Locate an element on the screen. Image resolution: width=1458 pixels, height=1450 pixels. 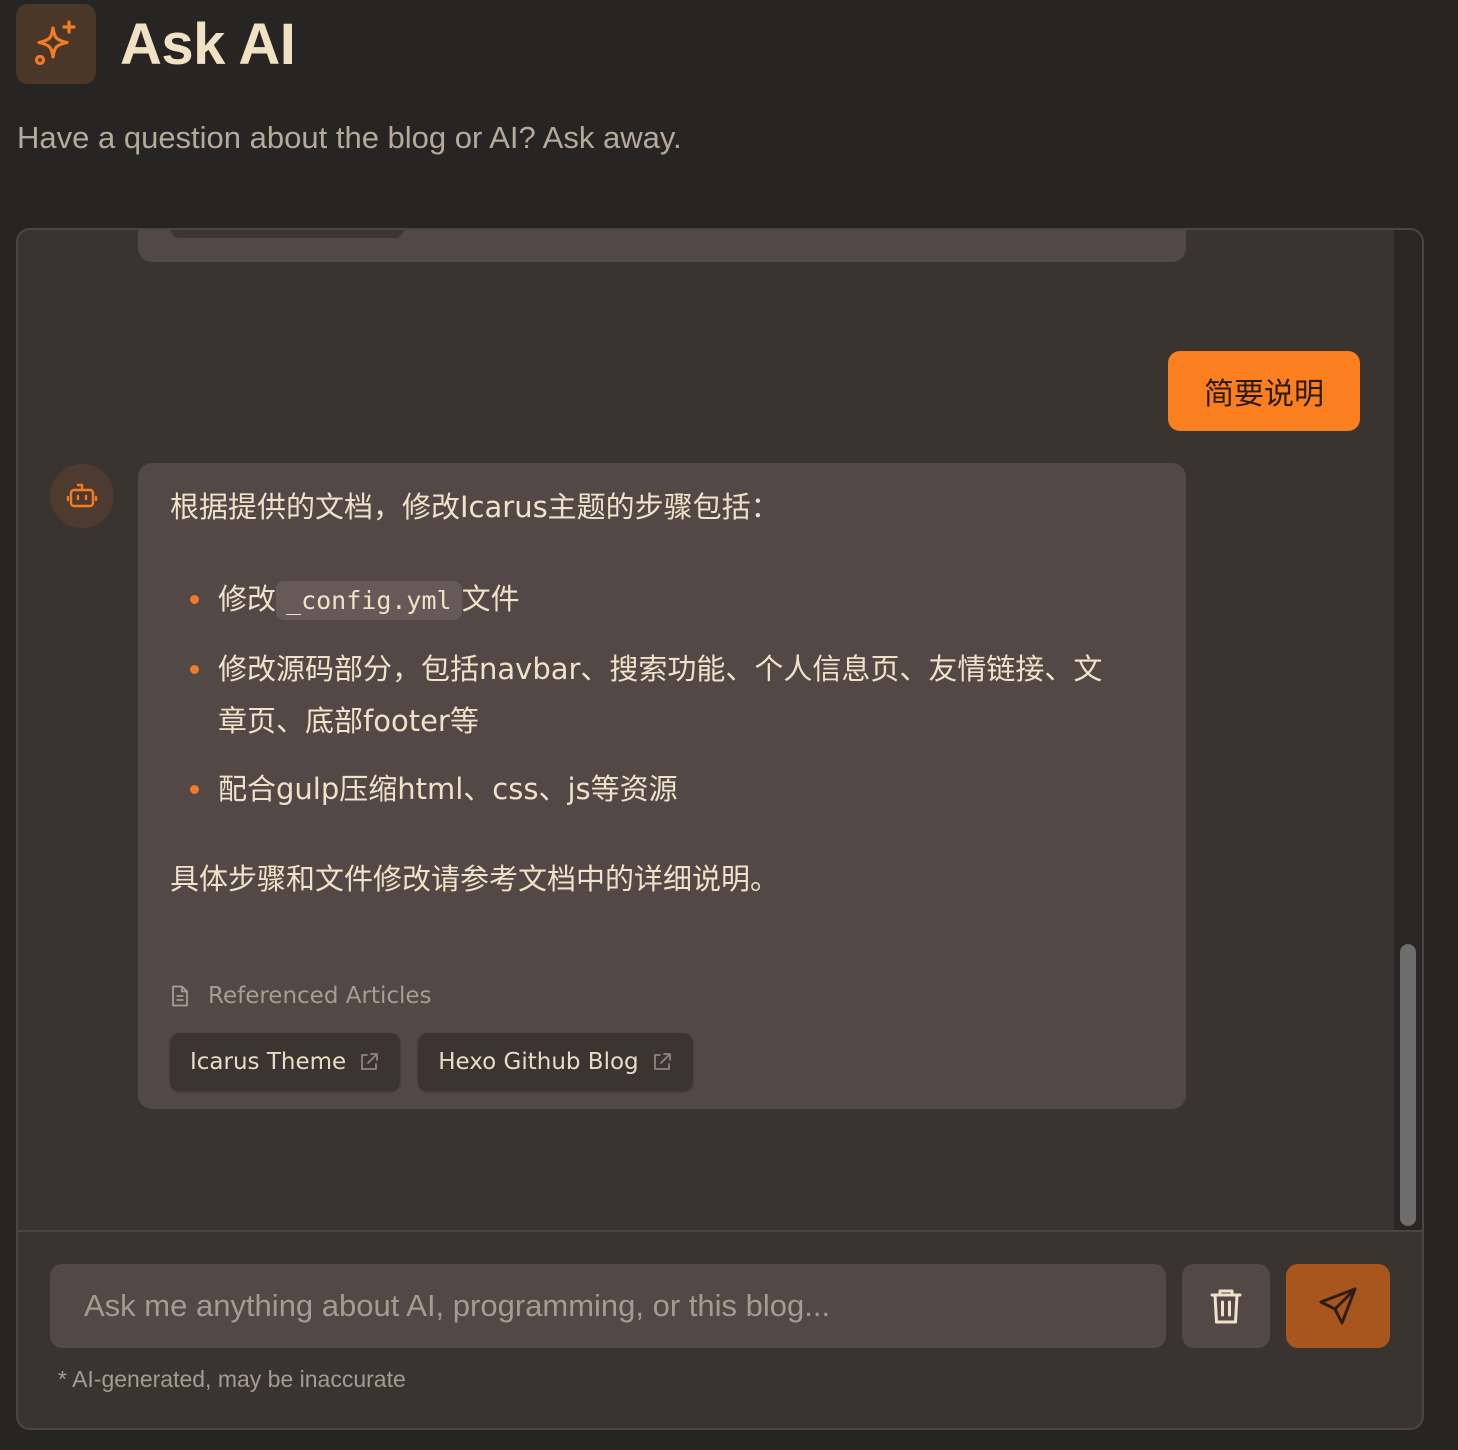
scrollbar-thumb is located at coordinates (1408, 1085).